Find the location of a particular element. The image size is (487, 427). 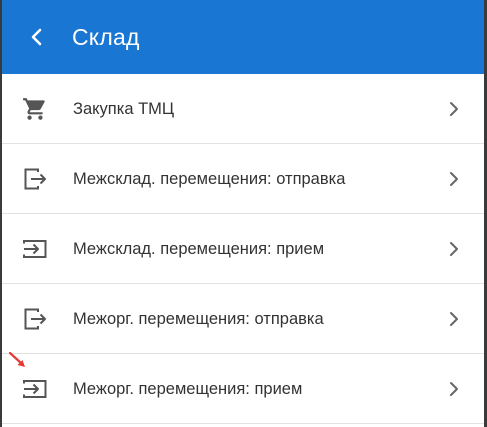

red-arrow-icon is located at coordinates (16, 359).